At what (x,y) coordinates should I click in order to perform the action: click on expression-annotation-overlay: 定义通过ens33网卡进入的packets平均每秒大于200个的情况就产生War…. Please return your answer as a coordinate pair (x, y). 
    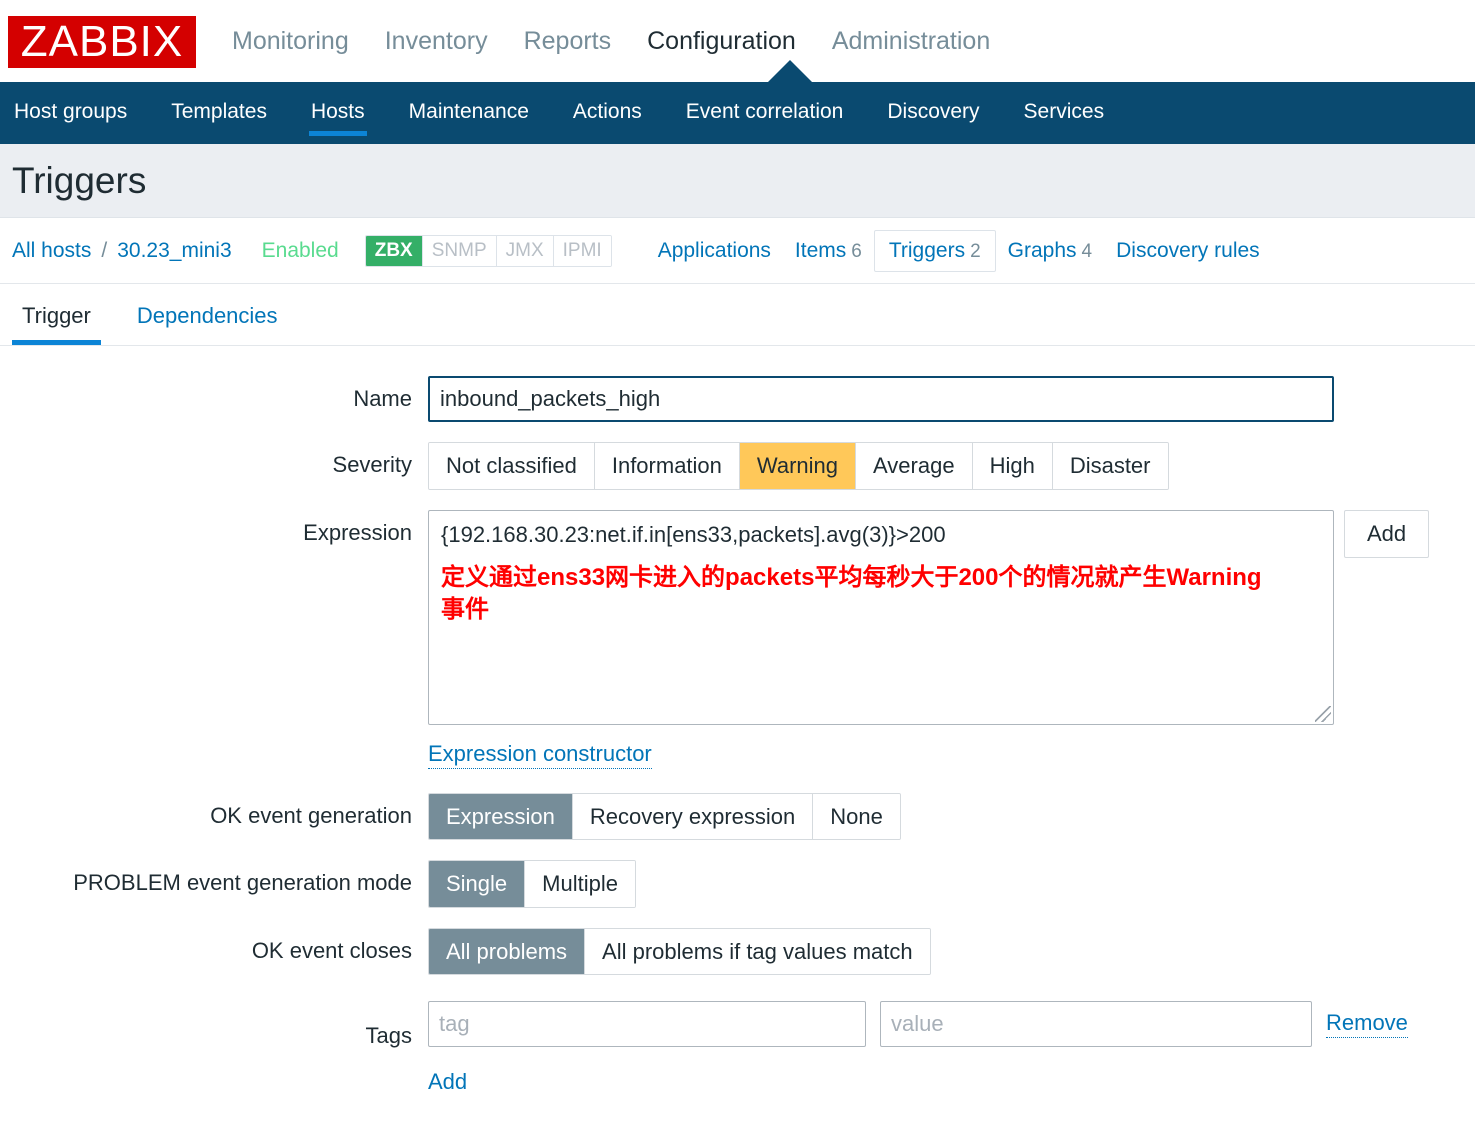
    Looking at the image, I should click on (851, 594).